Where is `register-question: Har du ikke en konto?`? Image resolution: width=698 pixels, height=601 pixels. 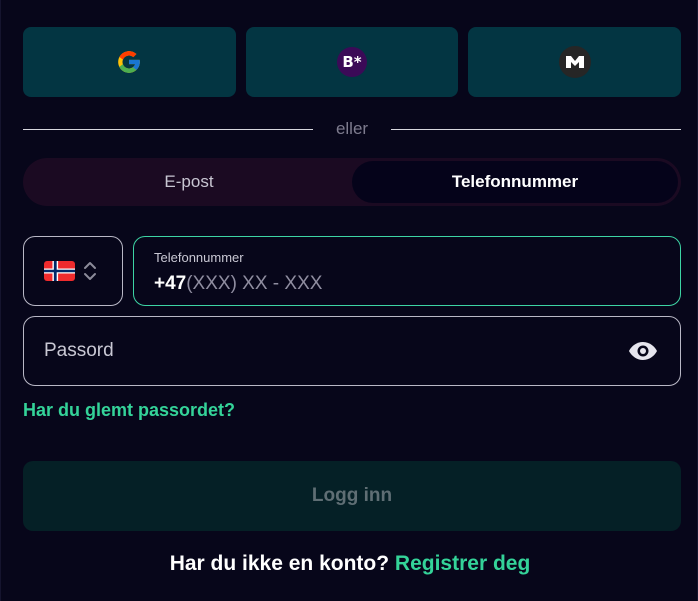
register-question: Har du ikke en konto? is located at coordinates (282, 563).